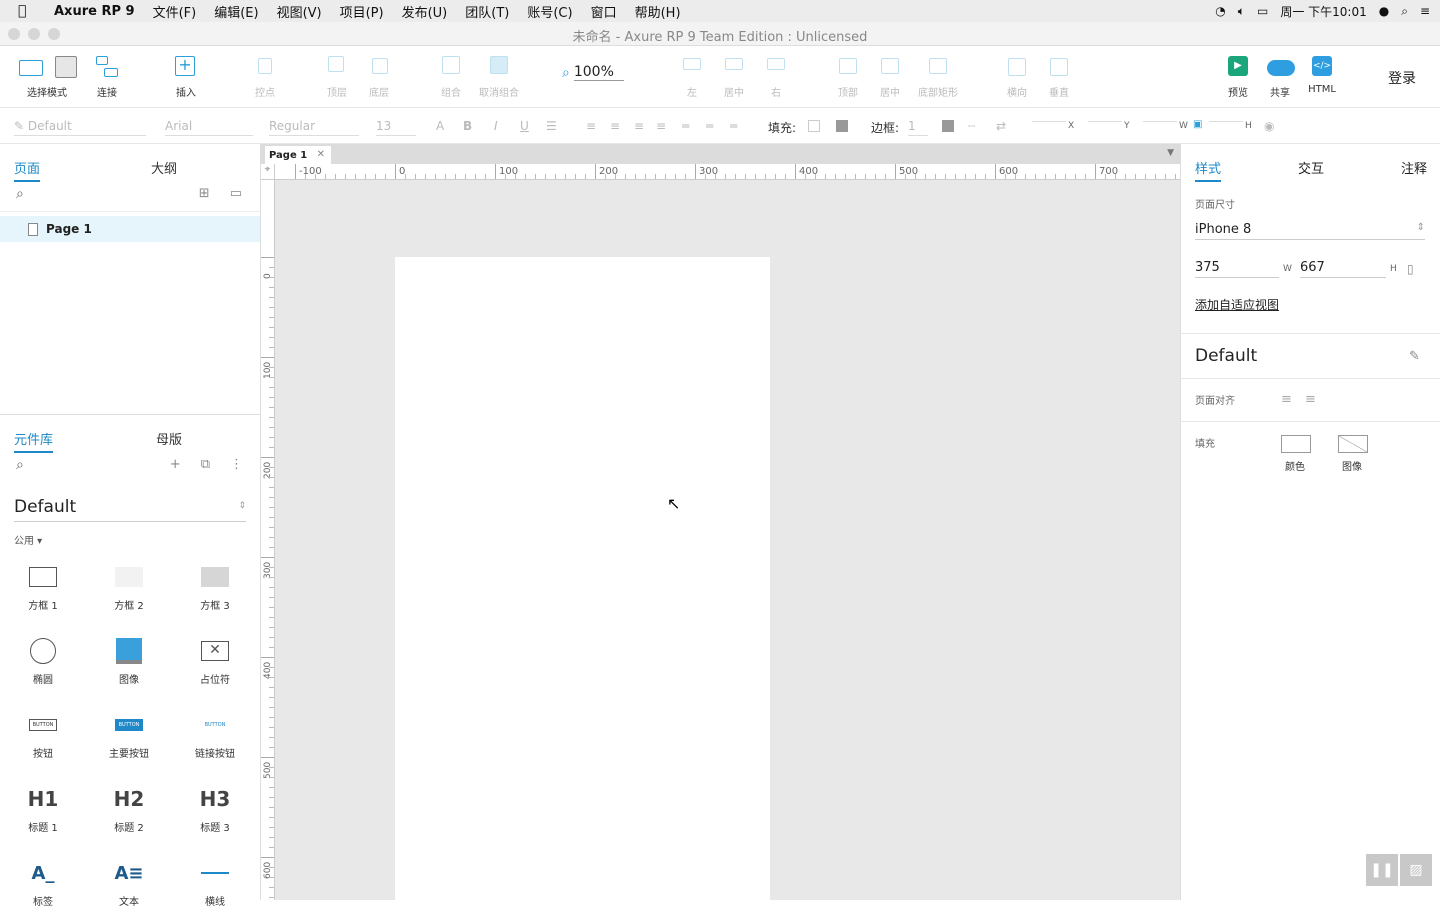 This screenshot has height=908, width=1440. What do you see at coordinates (1322, 75) in the screenshot?
I see `html-button: </> HTML` at bounding box center [1322, 75].